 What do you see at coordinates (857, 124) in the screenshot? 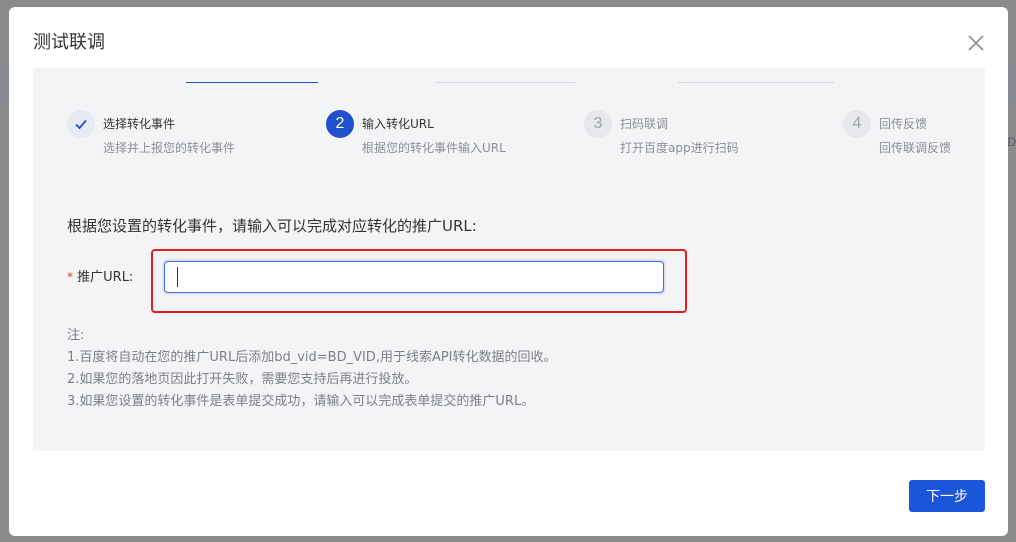
I see `step-4-indicator: 4` at bounding box center [857, 124].